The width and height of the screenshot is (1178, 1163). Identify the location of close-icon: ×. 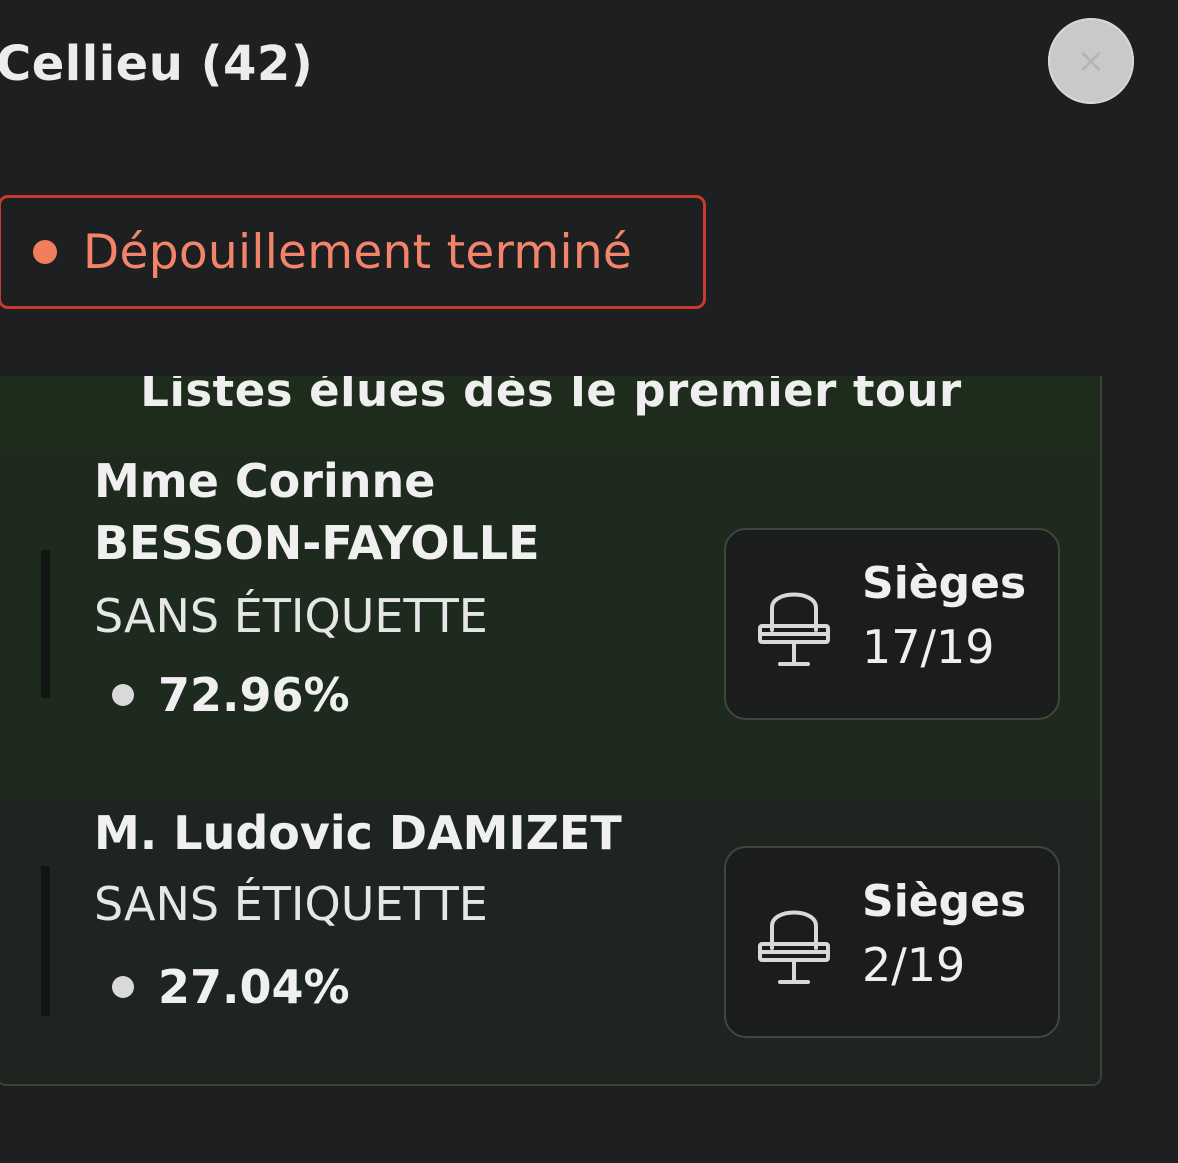
(1091, 61).